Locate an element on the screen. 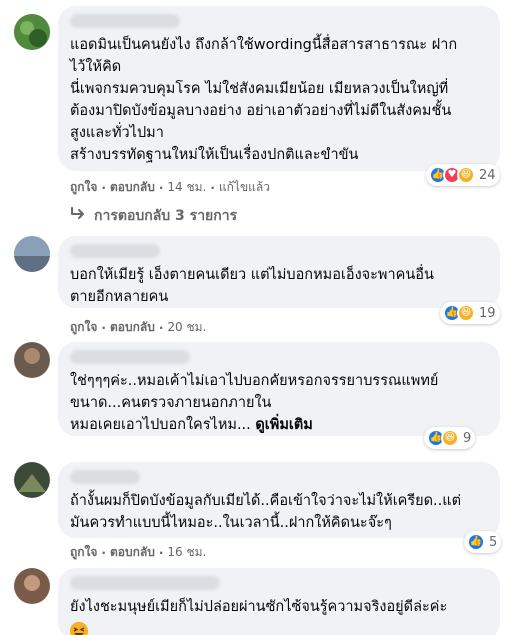 The width and height of the screenshot is (514, 635). edited-label: แก้ไขแล้ว is located at coordinates (244, 187).